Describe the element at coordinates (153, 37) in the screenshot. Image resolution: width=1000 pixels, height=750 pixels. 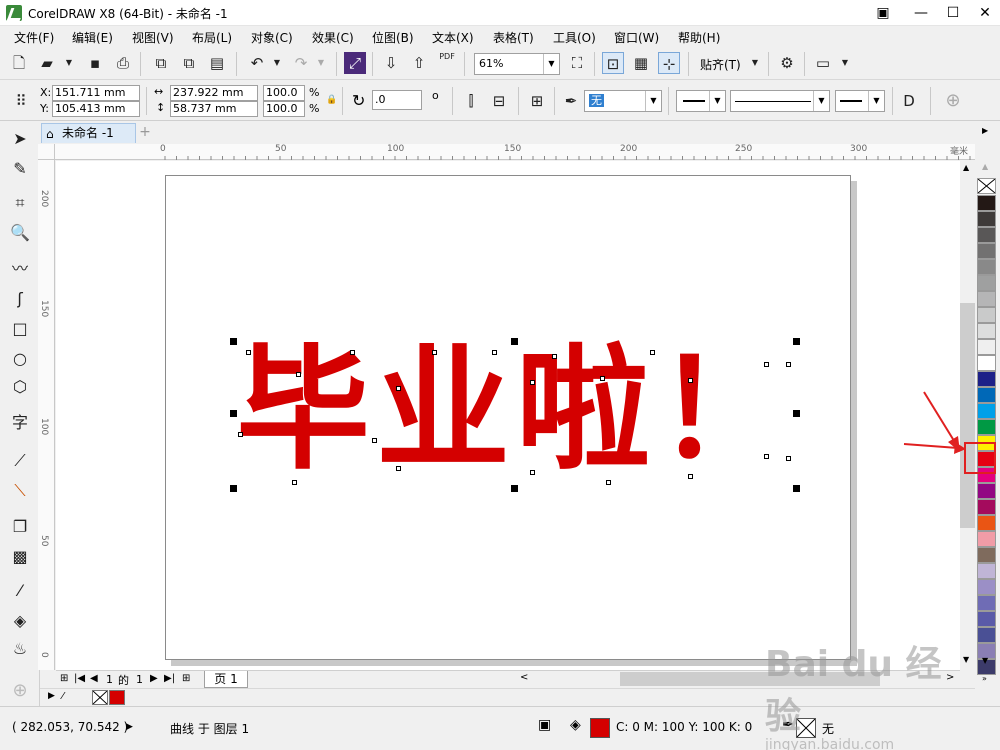
I see `menu-view: 视图(V)` at that location.